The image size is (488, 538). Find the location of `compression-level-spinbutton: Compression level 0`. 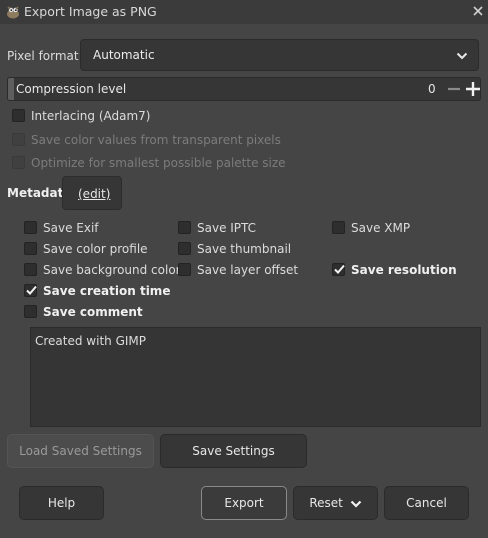

compression-level-spinbutton: Compression level 0 is located at coordinates (244, 89).